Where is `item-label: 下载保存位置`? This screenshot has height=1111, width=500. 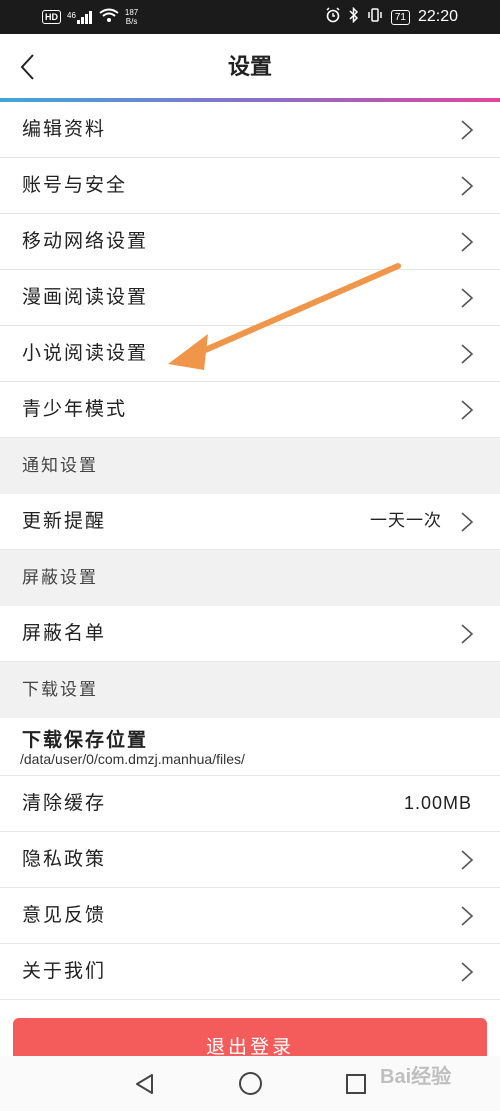
item-label: 下载保存位置 is located at coordinates (85, 740).